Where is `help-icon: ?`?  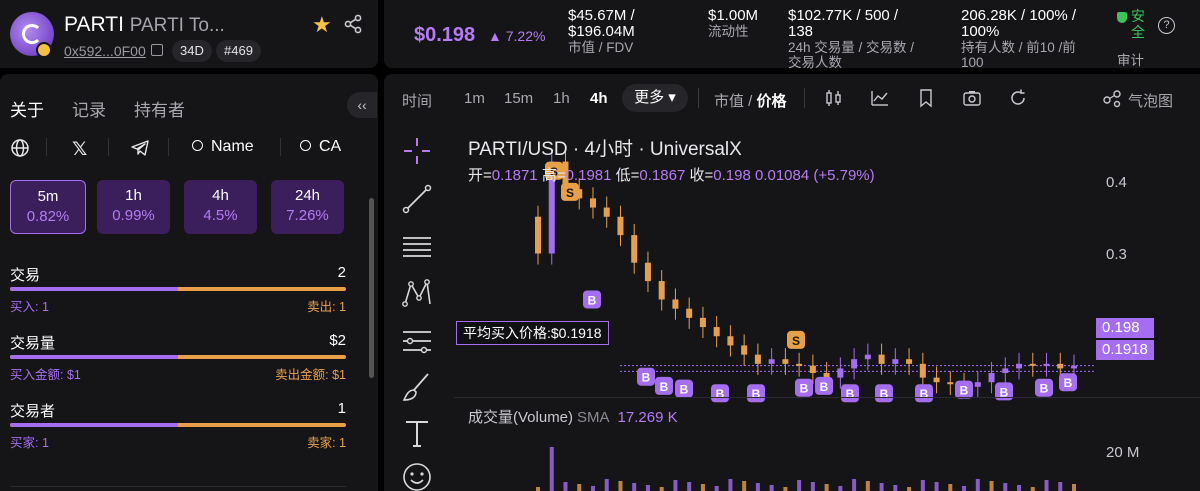 help-icon: ? is located at coordinates (1166, 25).